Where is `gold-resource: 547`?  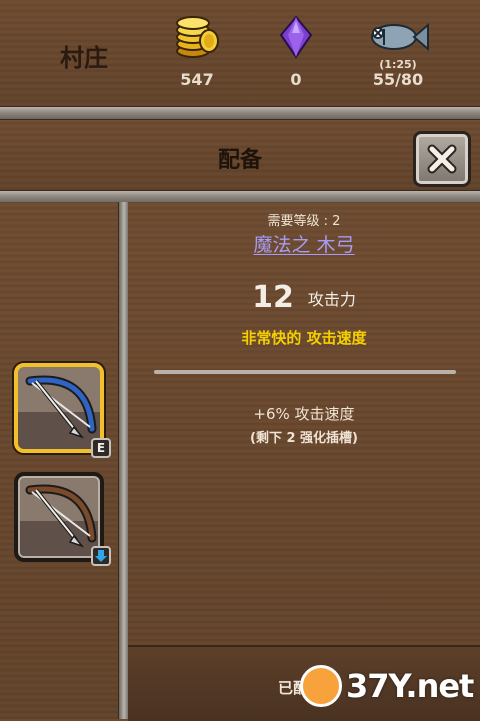 gold-resource: 547 is located at coordinates (197, 51).